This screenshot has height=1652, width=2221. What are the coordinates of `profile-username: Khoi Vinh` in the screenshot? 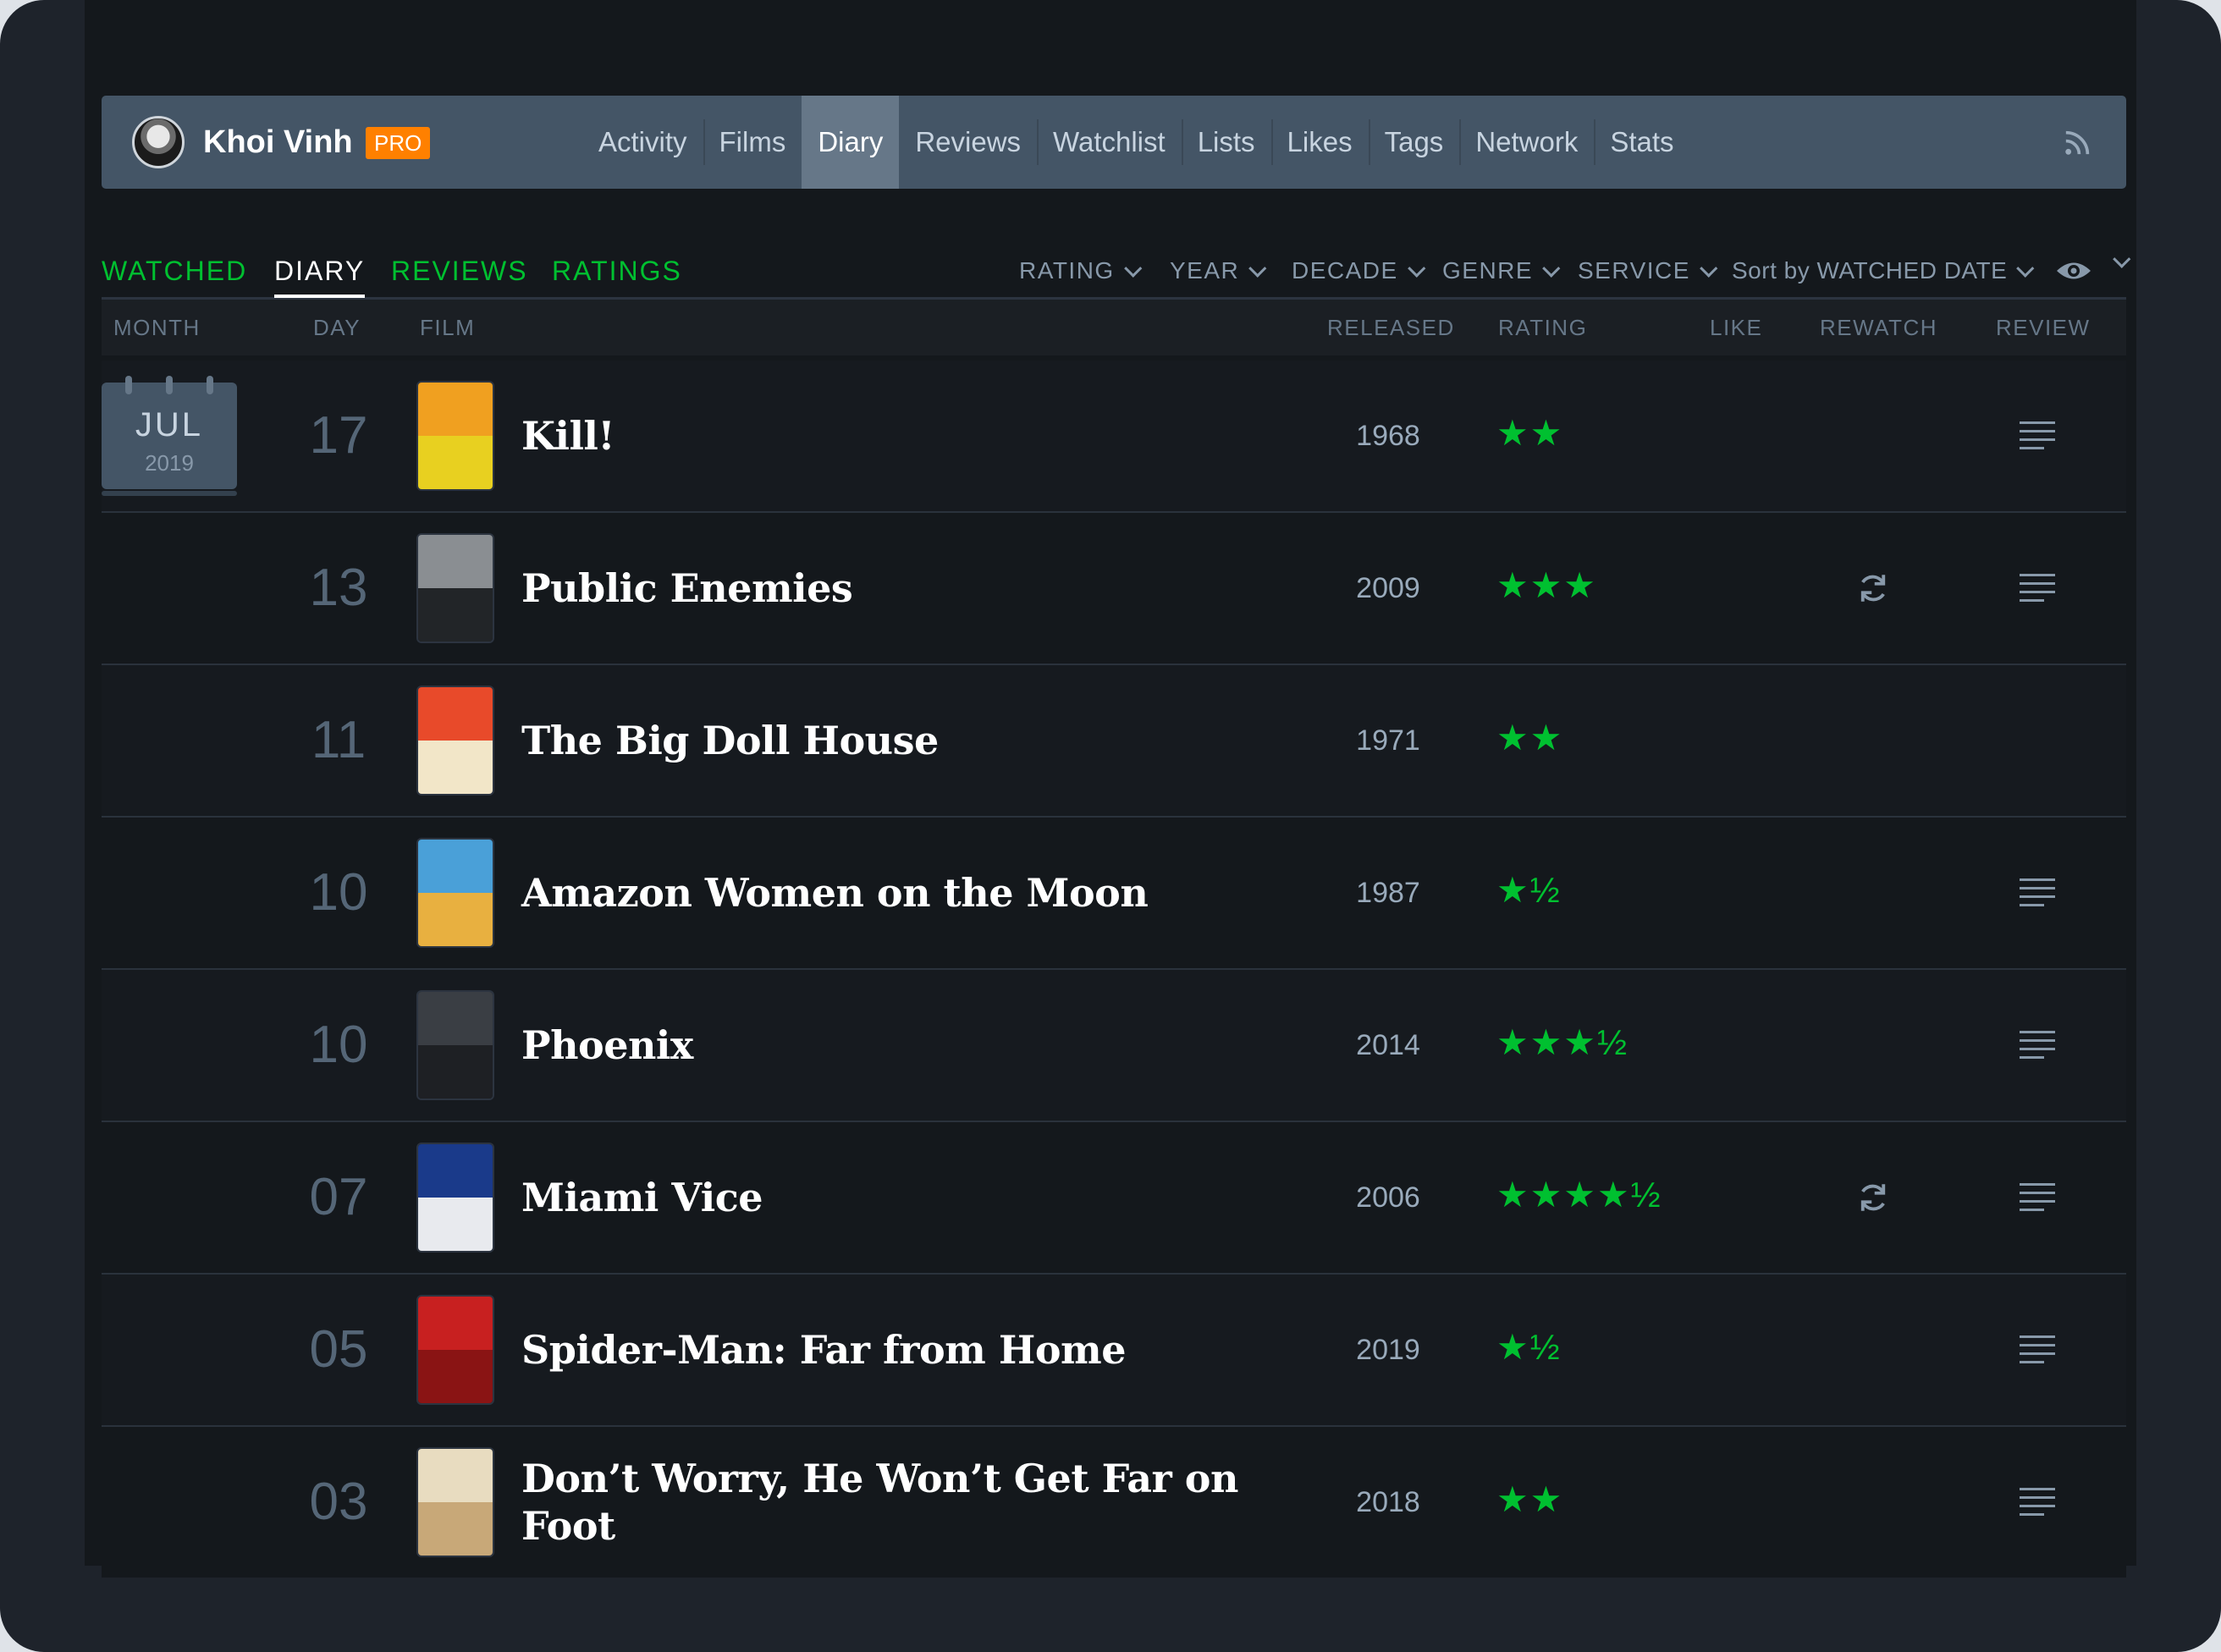 It's located at (278, 142).